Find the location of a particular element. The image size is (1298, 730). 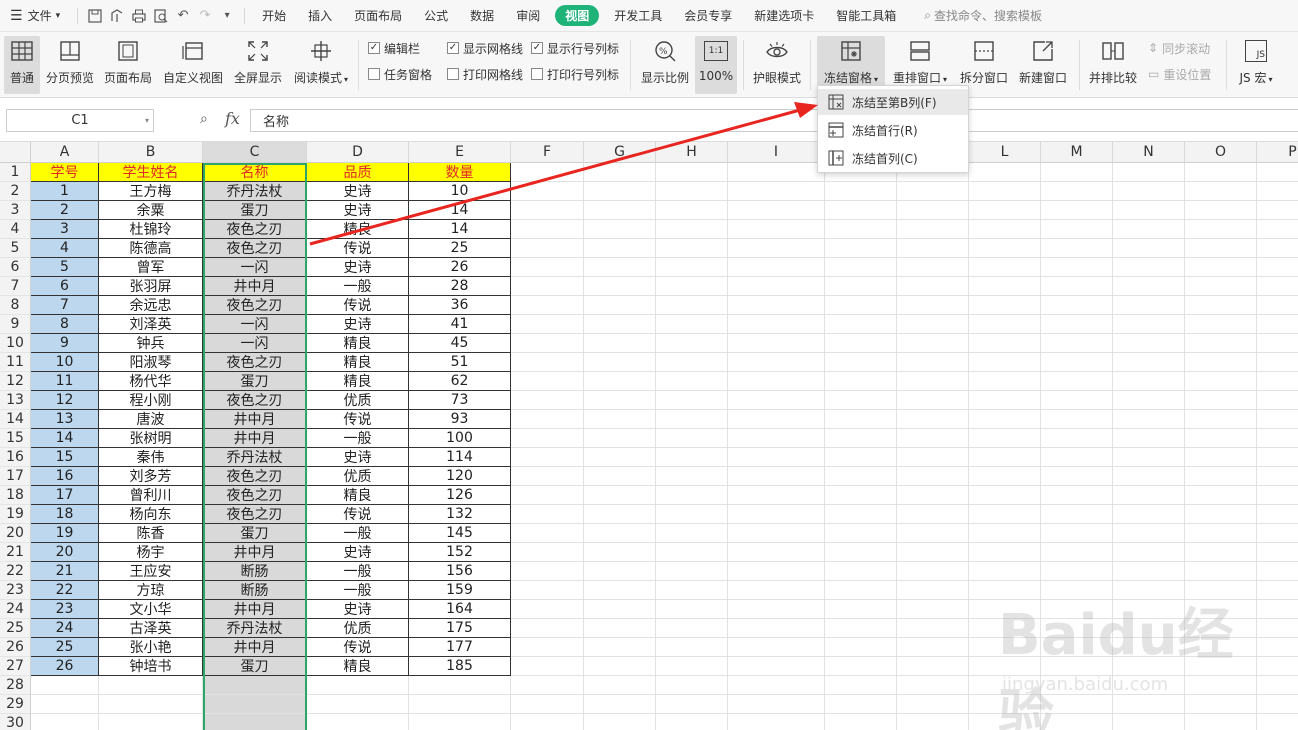

print-gridlines-checkbox: 打印网格线 is located at coordinates (485, 74).